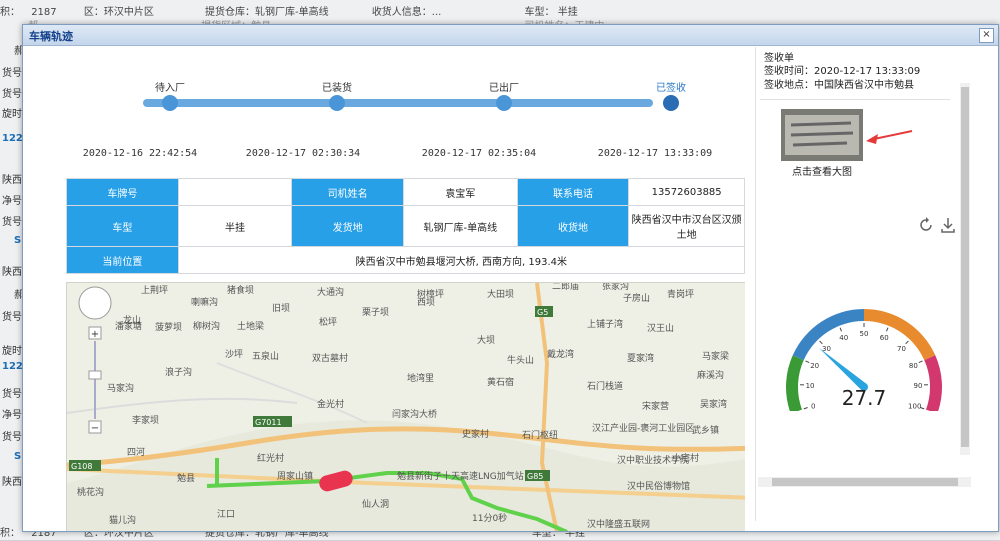 The image size is (1000, 541). I want to click on map-label: 猫儿沟, so click(122, 520).